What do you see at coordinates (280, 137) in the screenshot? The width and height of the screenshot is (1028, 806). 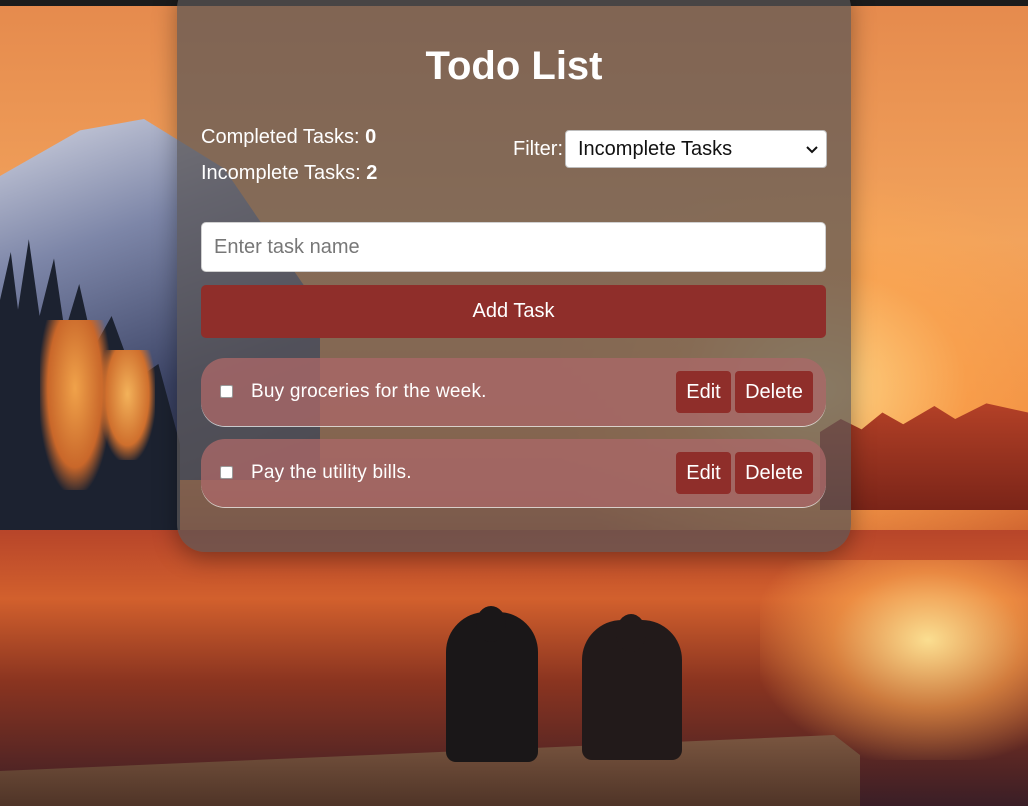 I see `completed-label: Completed Tasks:` at bounding box center [280, 137].